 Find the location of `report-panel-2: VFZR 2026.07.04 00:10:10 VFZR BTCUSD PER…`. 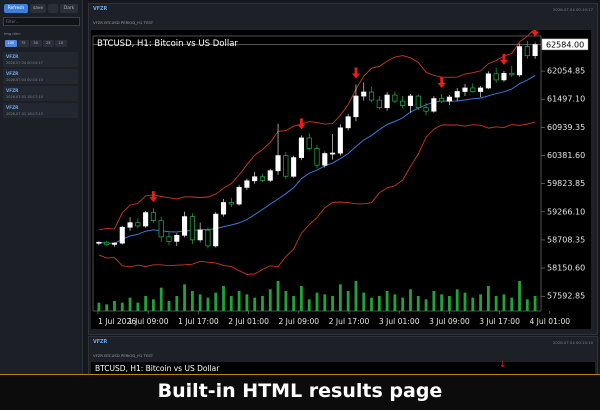

report-panel-2: VFZR 2026.07.04 00:10:10 VFZR BTCUSD PER… is located at coordinates (343, 357).